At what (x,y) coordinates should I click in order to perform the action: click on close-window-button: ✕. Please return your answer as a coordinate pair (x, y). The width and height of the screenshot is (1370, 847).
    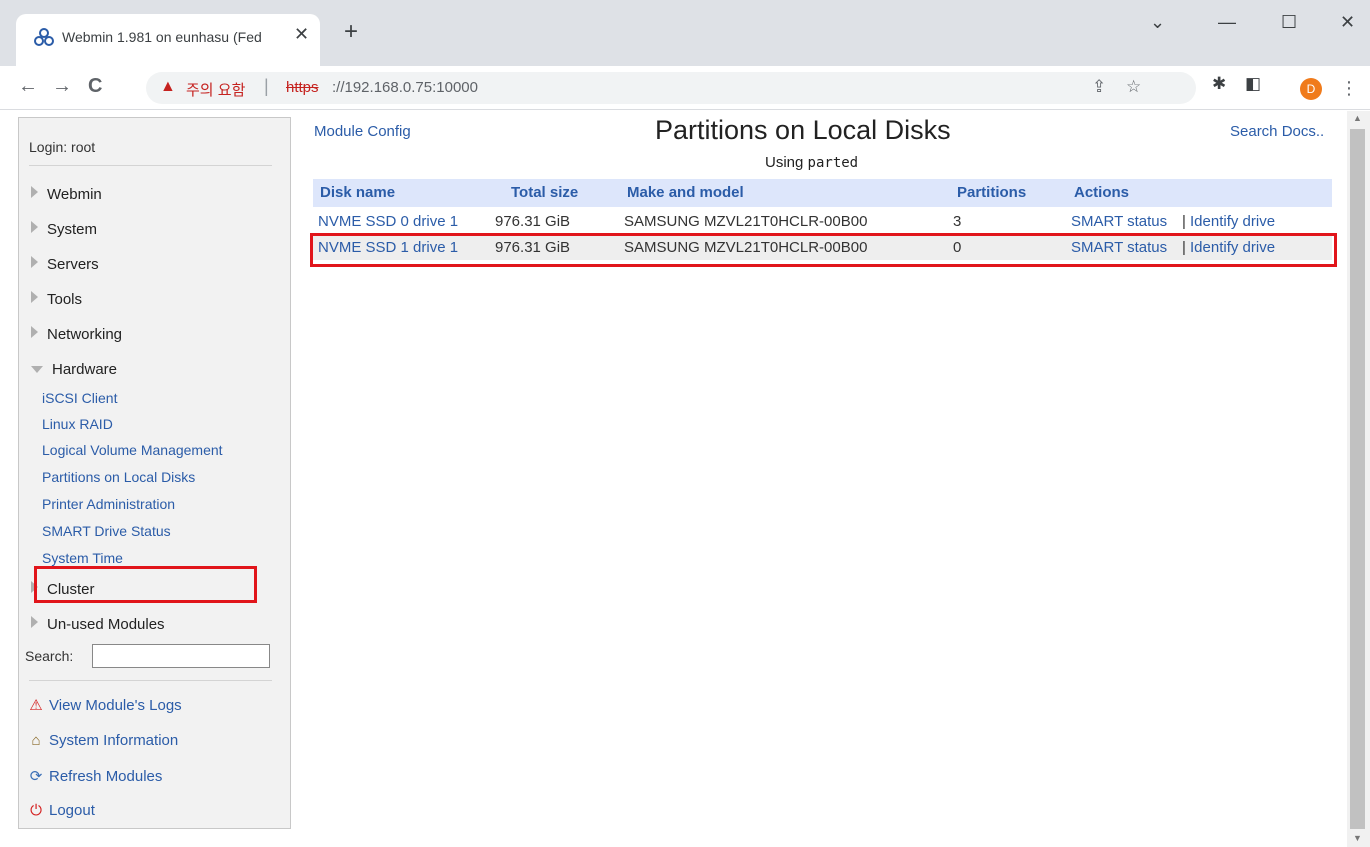
    Looking at the image, I should click on (1347, 22).